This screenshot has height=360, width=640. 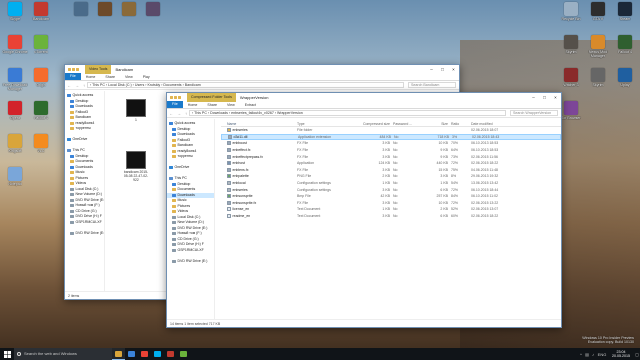 I want to click on desktop-icon: uTorrent, so click(x=41, y=44).